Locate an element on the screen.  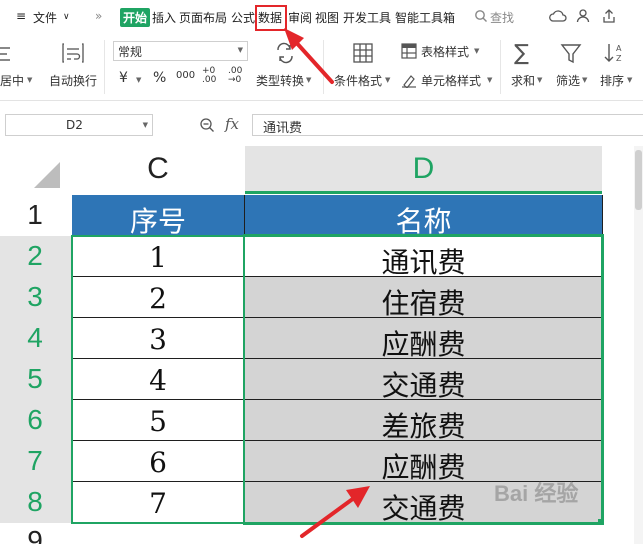
number-format-value: 常规 is located at coordinates (130, 52).